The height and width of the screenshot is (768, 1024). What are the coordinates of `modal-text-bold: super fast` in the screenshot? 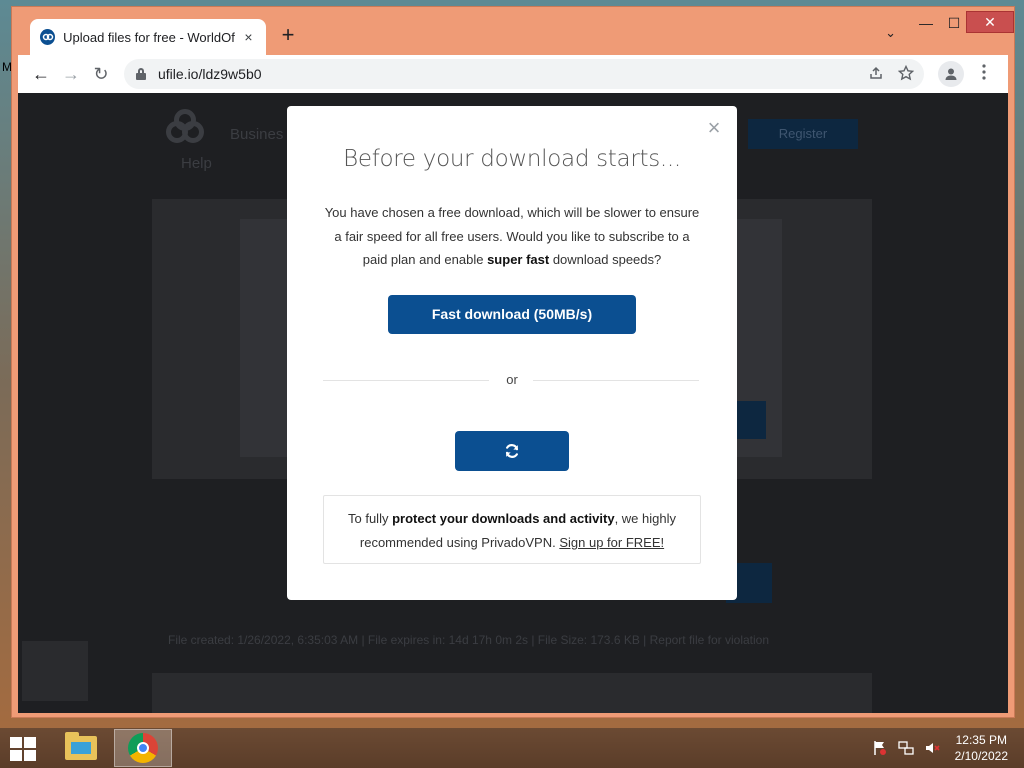 It's located at (518, 259).